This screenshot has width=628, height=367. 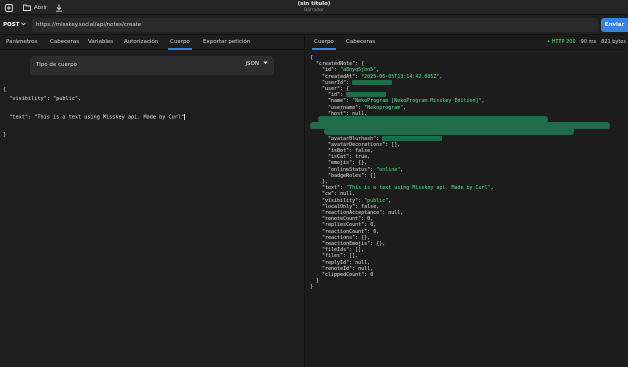 I want to click on json-punct: {, so click(x=312, y=58).